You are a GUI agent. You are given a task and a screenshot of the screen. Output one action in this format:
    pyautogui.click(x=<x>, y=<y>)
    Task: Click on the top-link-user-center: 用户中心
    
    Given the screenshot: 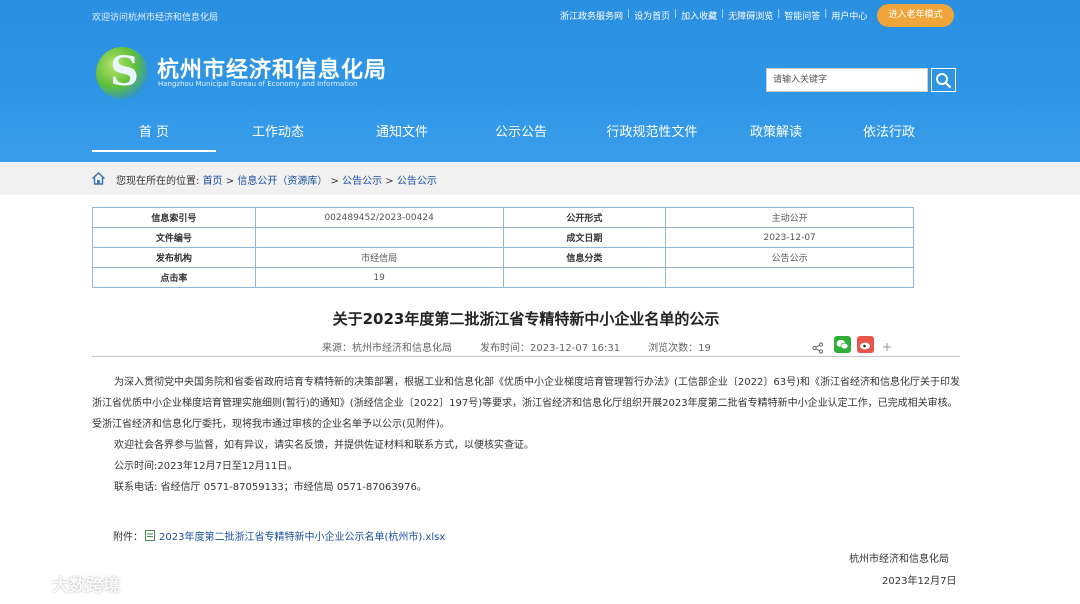 What is the action you would take?
    pyautogui.click(x=849, y=15)
    